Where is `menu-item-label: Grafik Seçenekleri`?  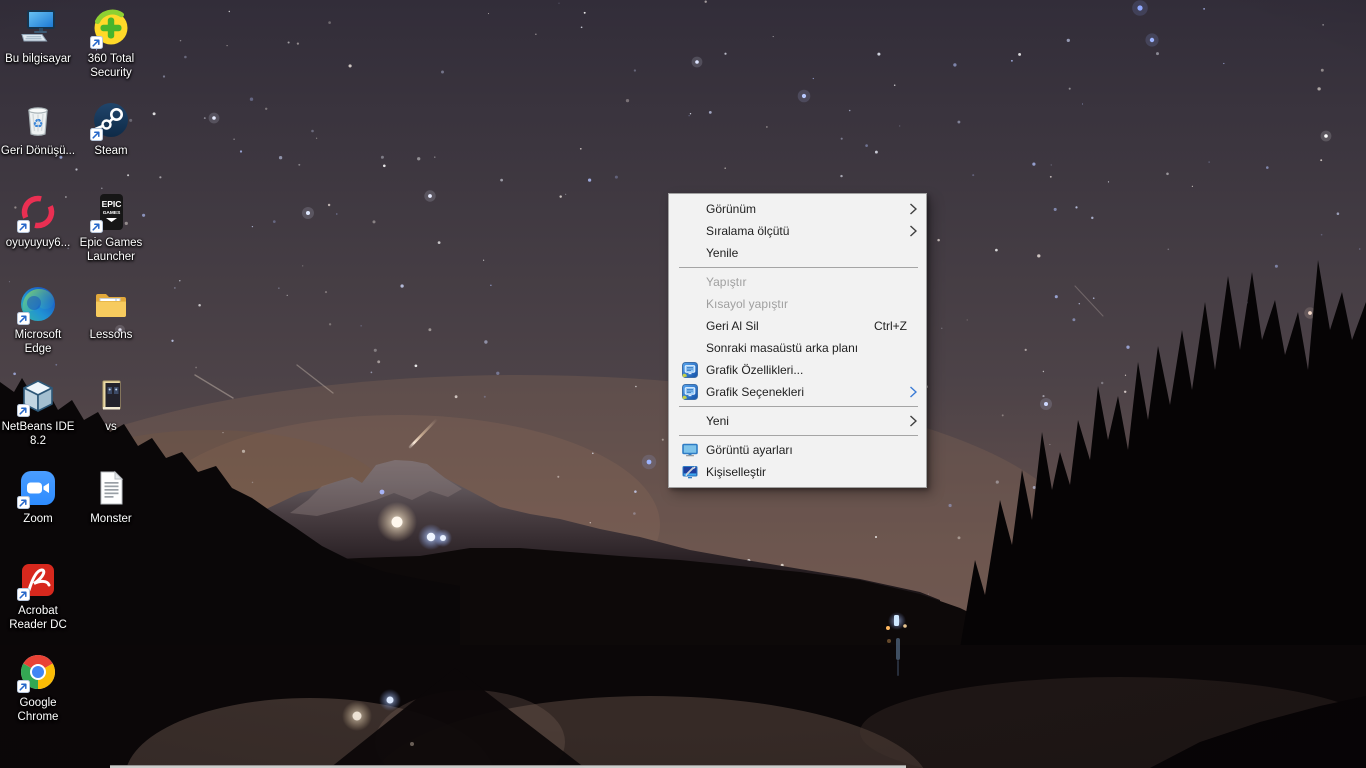 menu-item-label: Grafik Seçenekleri is located at coordinates (755, 392).